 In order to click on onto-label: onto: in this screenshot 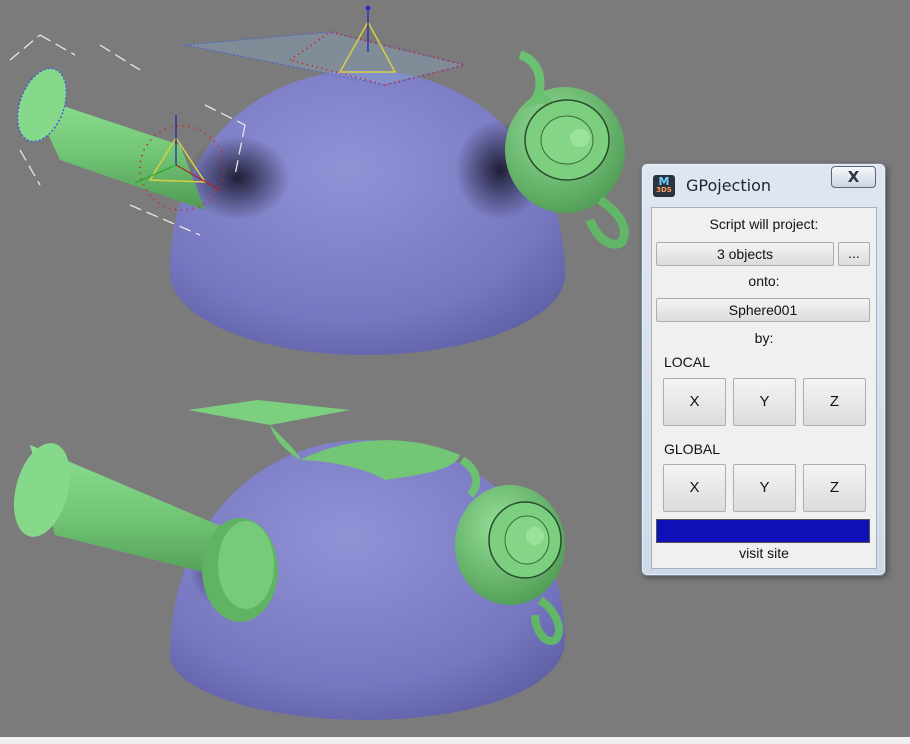, I will do `click(764, 281)`.